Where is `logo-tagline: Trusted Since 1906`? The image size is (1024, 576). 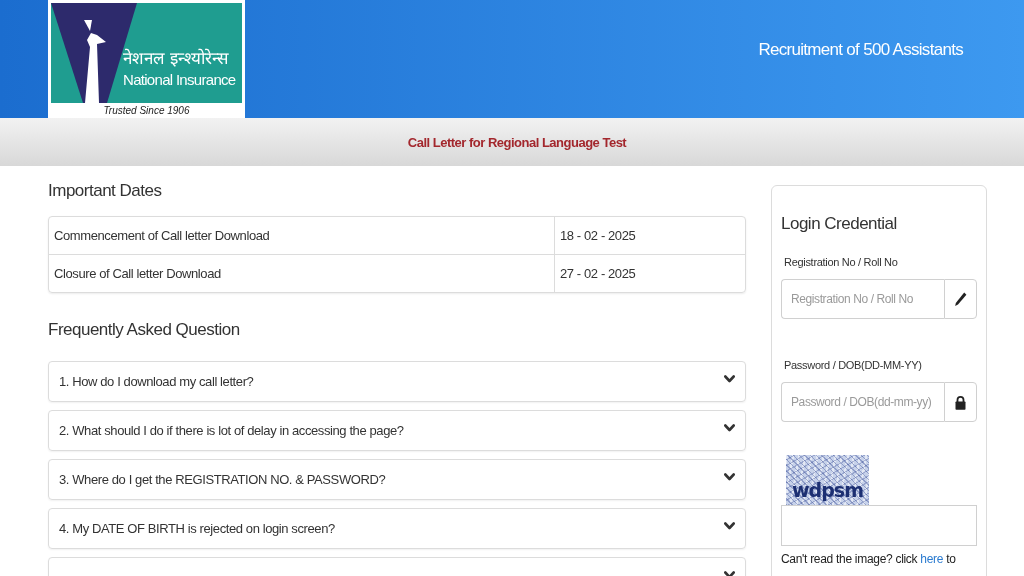
logo-tagline: Trusted Since 1906 is located at coordinates (146, 111).